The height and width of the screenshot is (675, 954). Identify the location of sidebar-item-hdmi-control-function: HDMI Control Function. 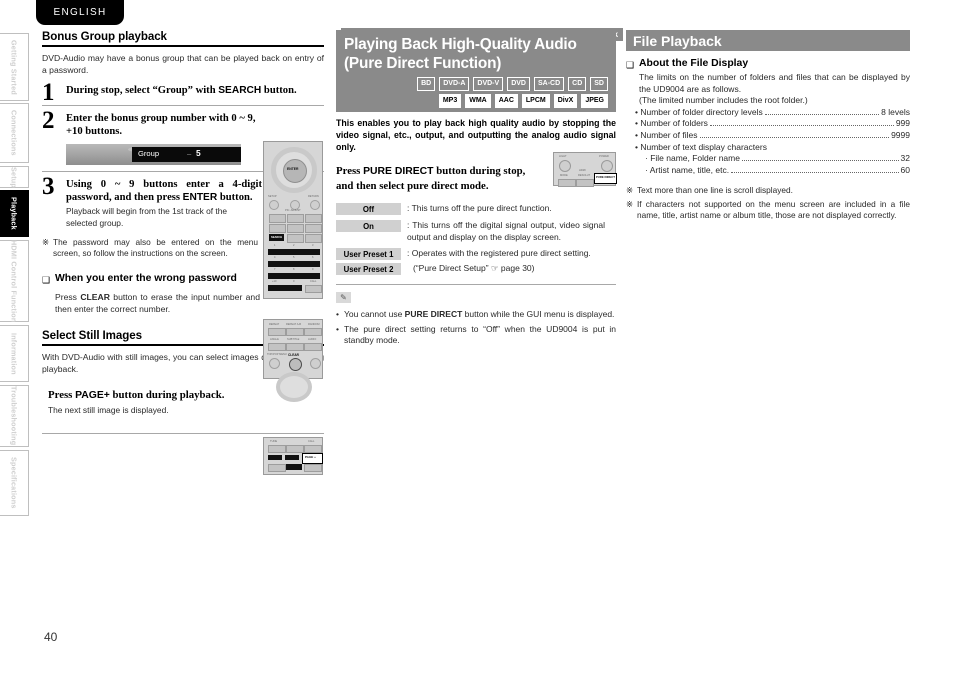
(14, 281).